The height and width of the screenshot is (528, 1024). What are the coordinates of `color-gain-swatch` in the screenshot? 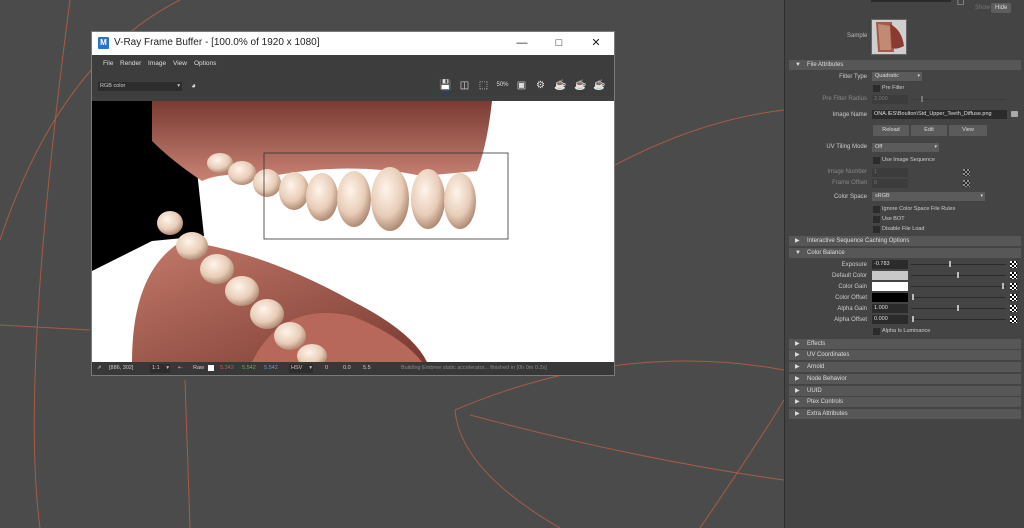 It's located at (890, 286).